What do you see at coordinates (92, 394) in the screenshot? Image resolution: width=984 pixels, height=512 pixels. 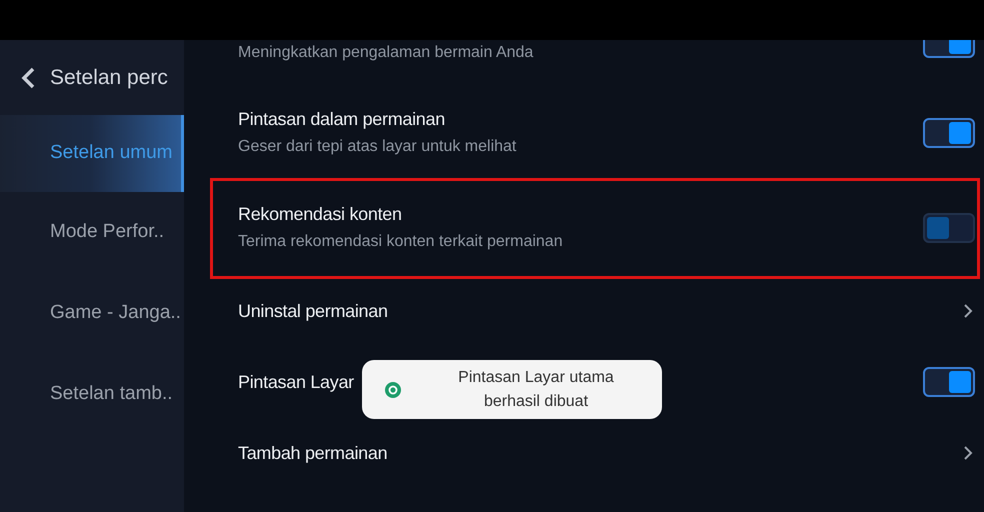 I see `sidebar-item: Setelan tamb..` at bounding box center [92, 394].